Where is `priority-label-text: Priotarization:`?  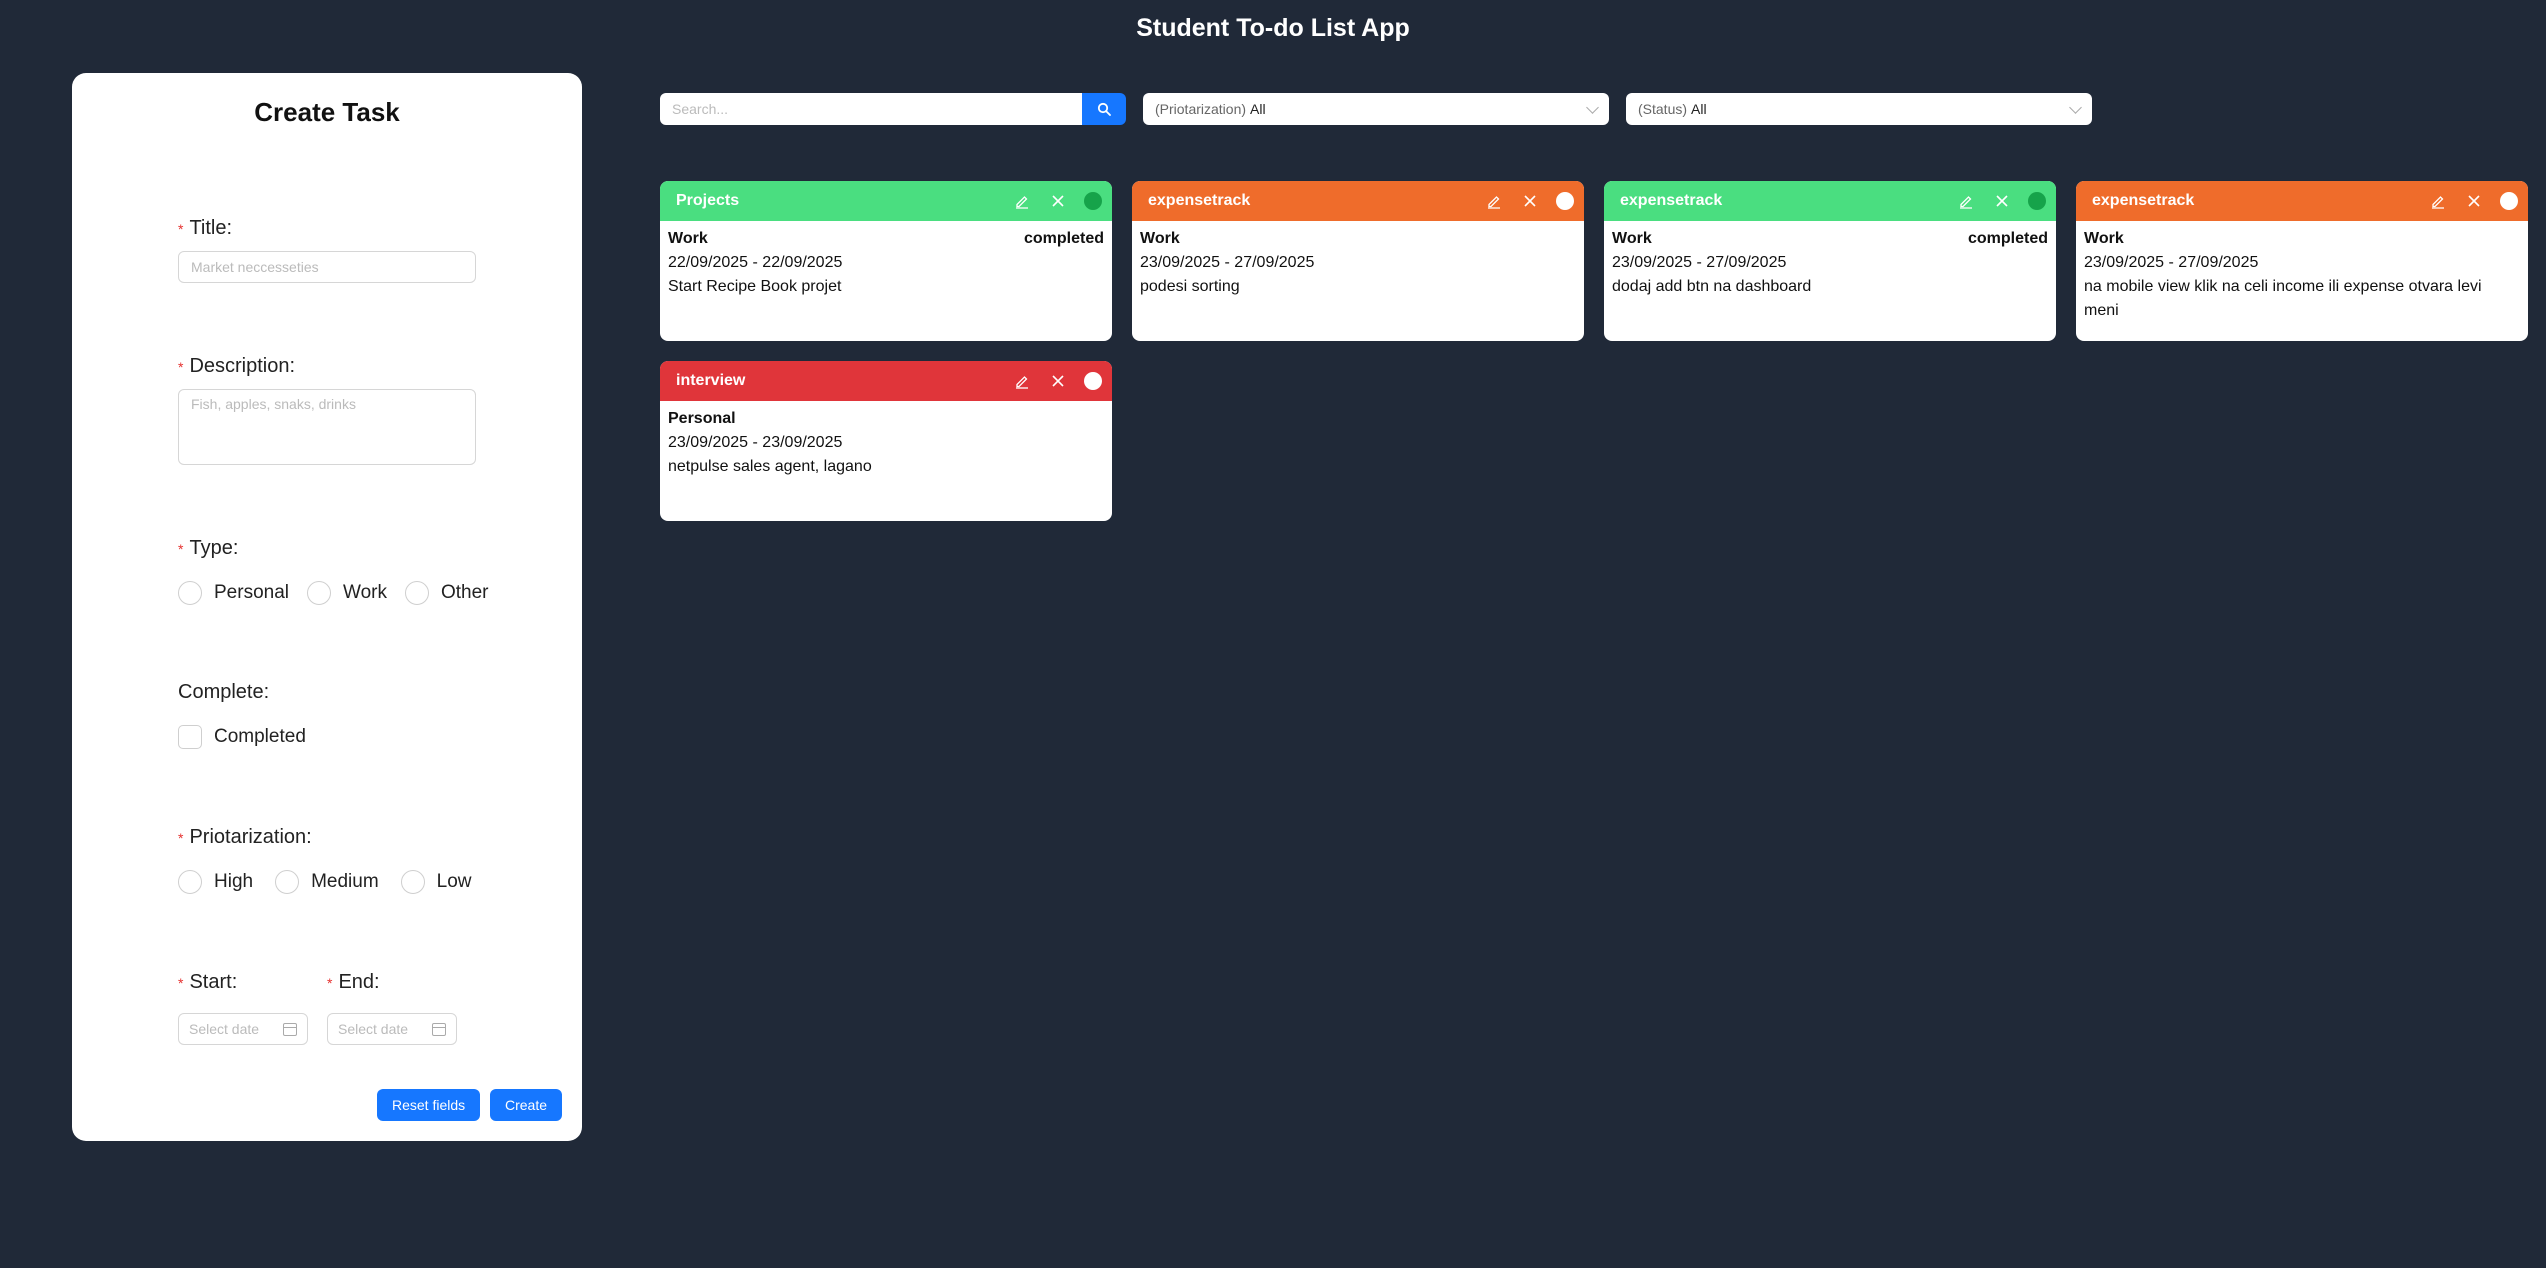 priority-label-text: Priotarization: is located at coordinates (250, 837).